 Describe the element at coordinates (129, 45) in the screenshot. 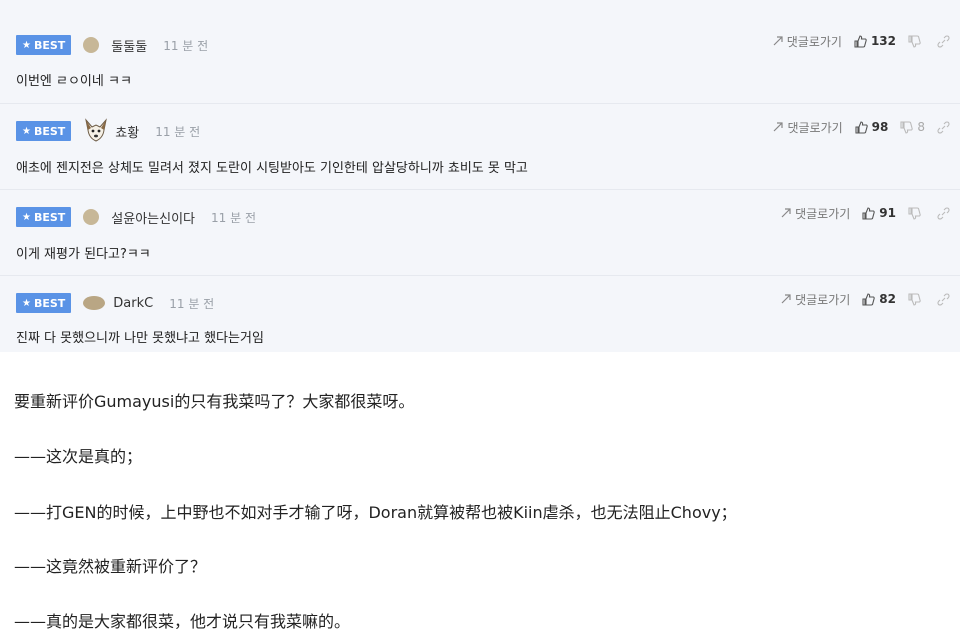

I see `comment-author: 둘둘둘` at that location.